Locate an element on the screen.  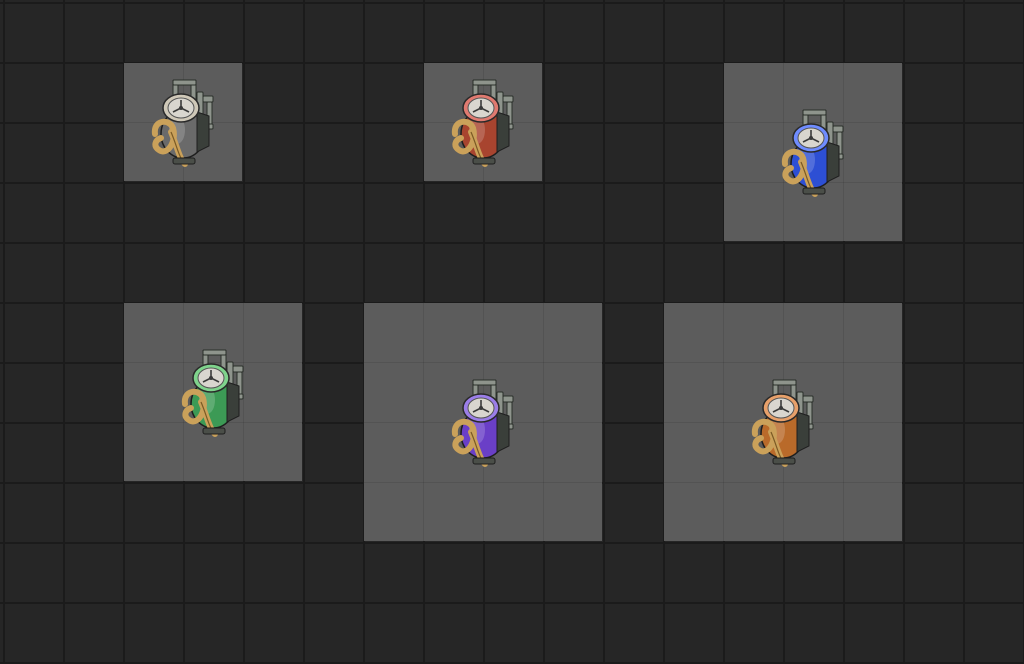
green-pump-machine-icon is located at coordinates (213, 392).